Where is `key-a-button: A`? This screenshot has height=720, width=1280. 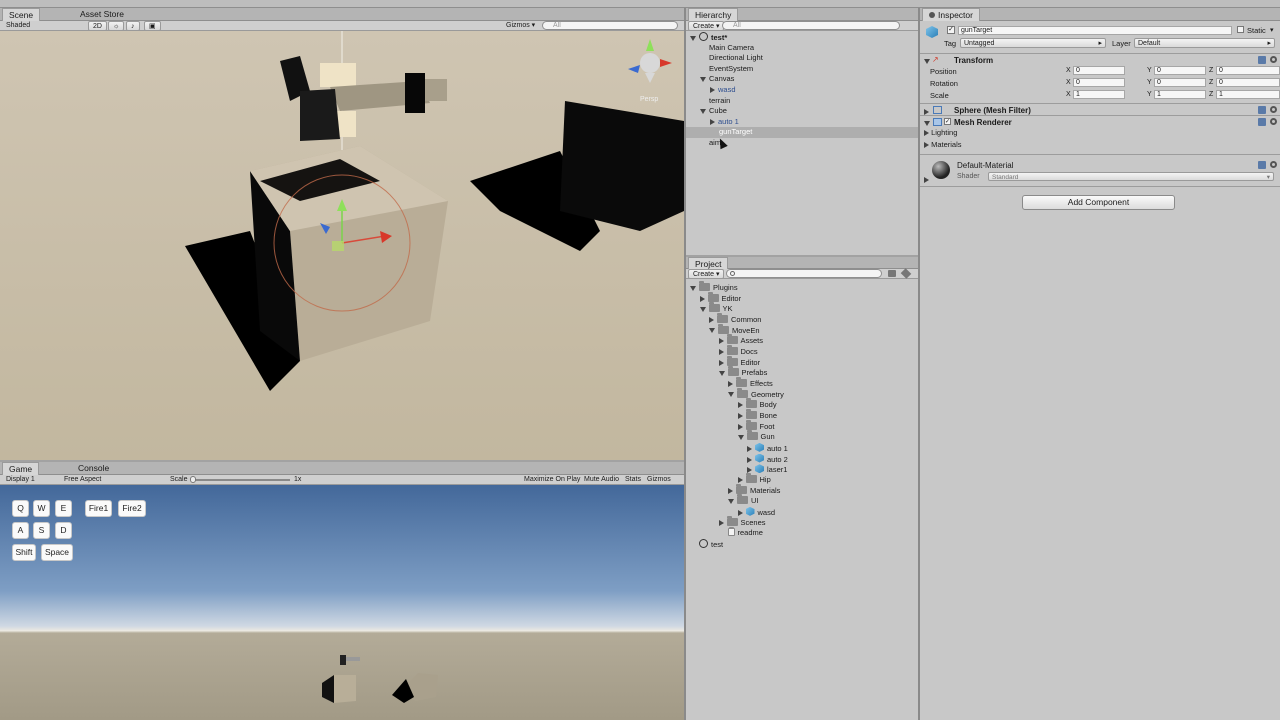
key-a-button: A is located at coordinates (20, 530).